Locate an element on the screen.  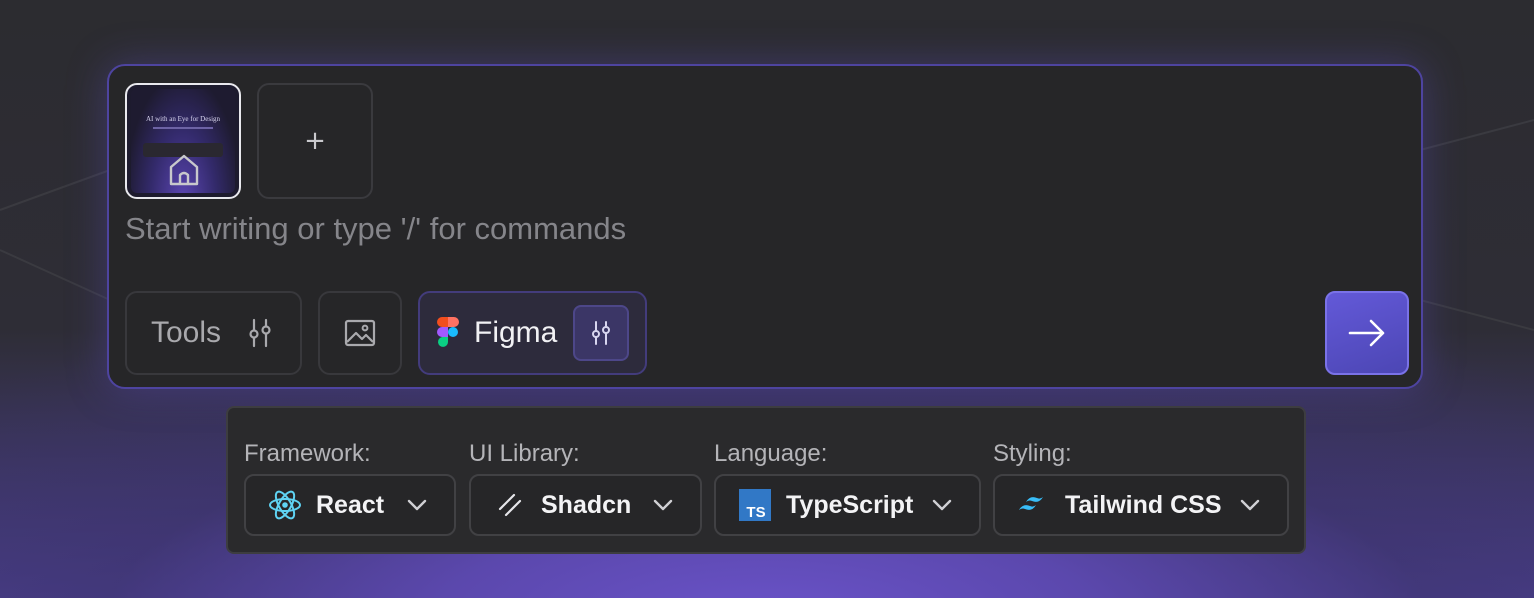
image-icon is located at coordinates (360, 333).